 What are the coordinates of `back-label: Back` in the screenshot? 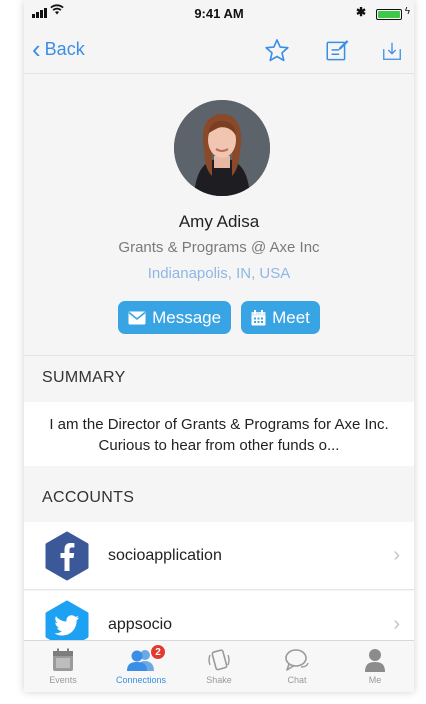 It's located at (64, 48).